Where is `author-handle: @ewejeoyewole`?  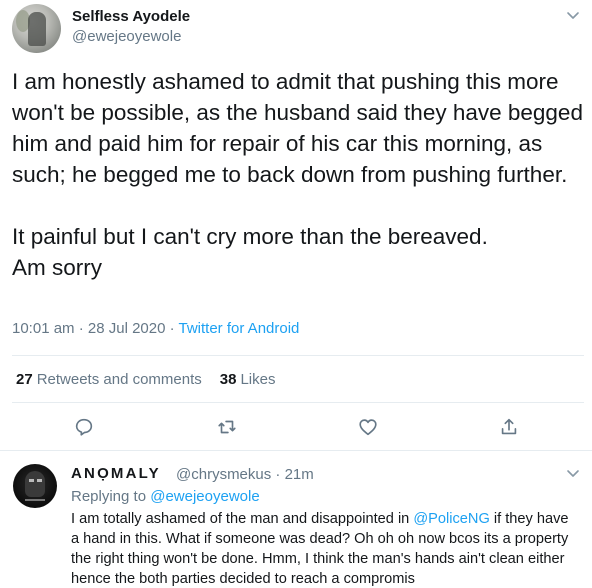 author-handle: @ewejeoyewole is located at coordinates (126, 36).